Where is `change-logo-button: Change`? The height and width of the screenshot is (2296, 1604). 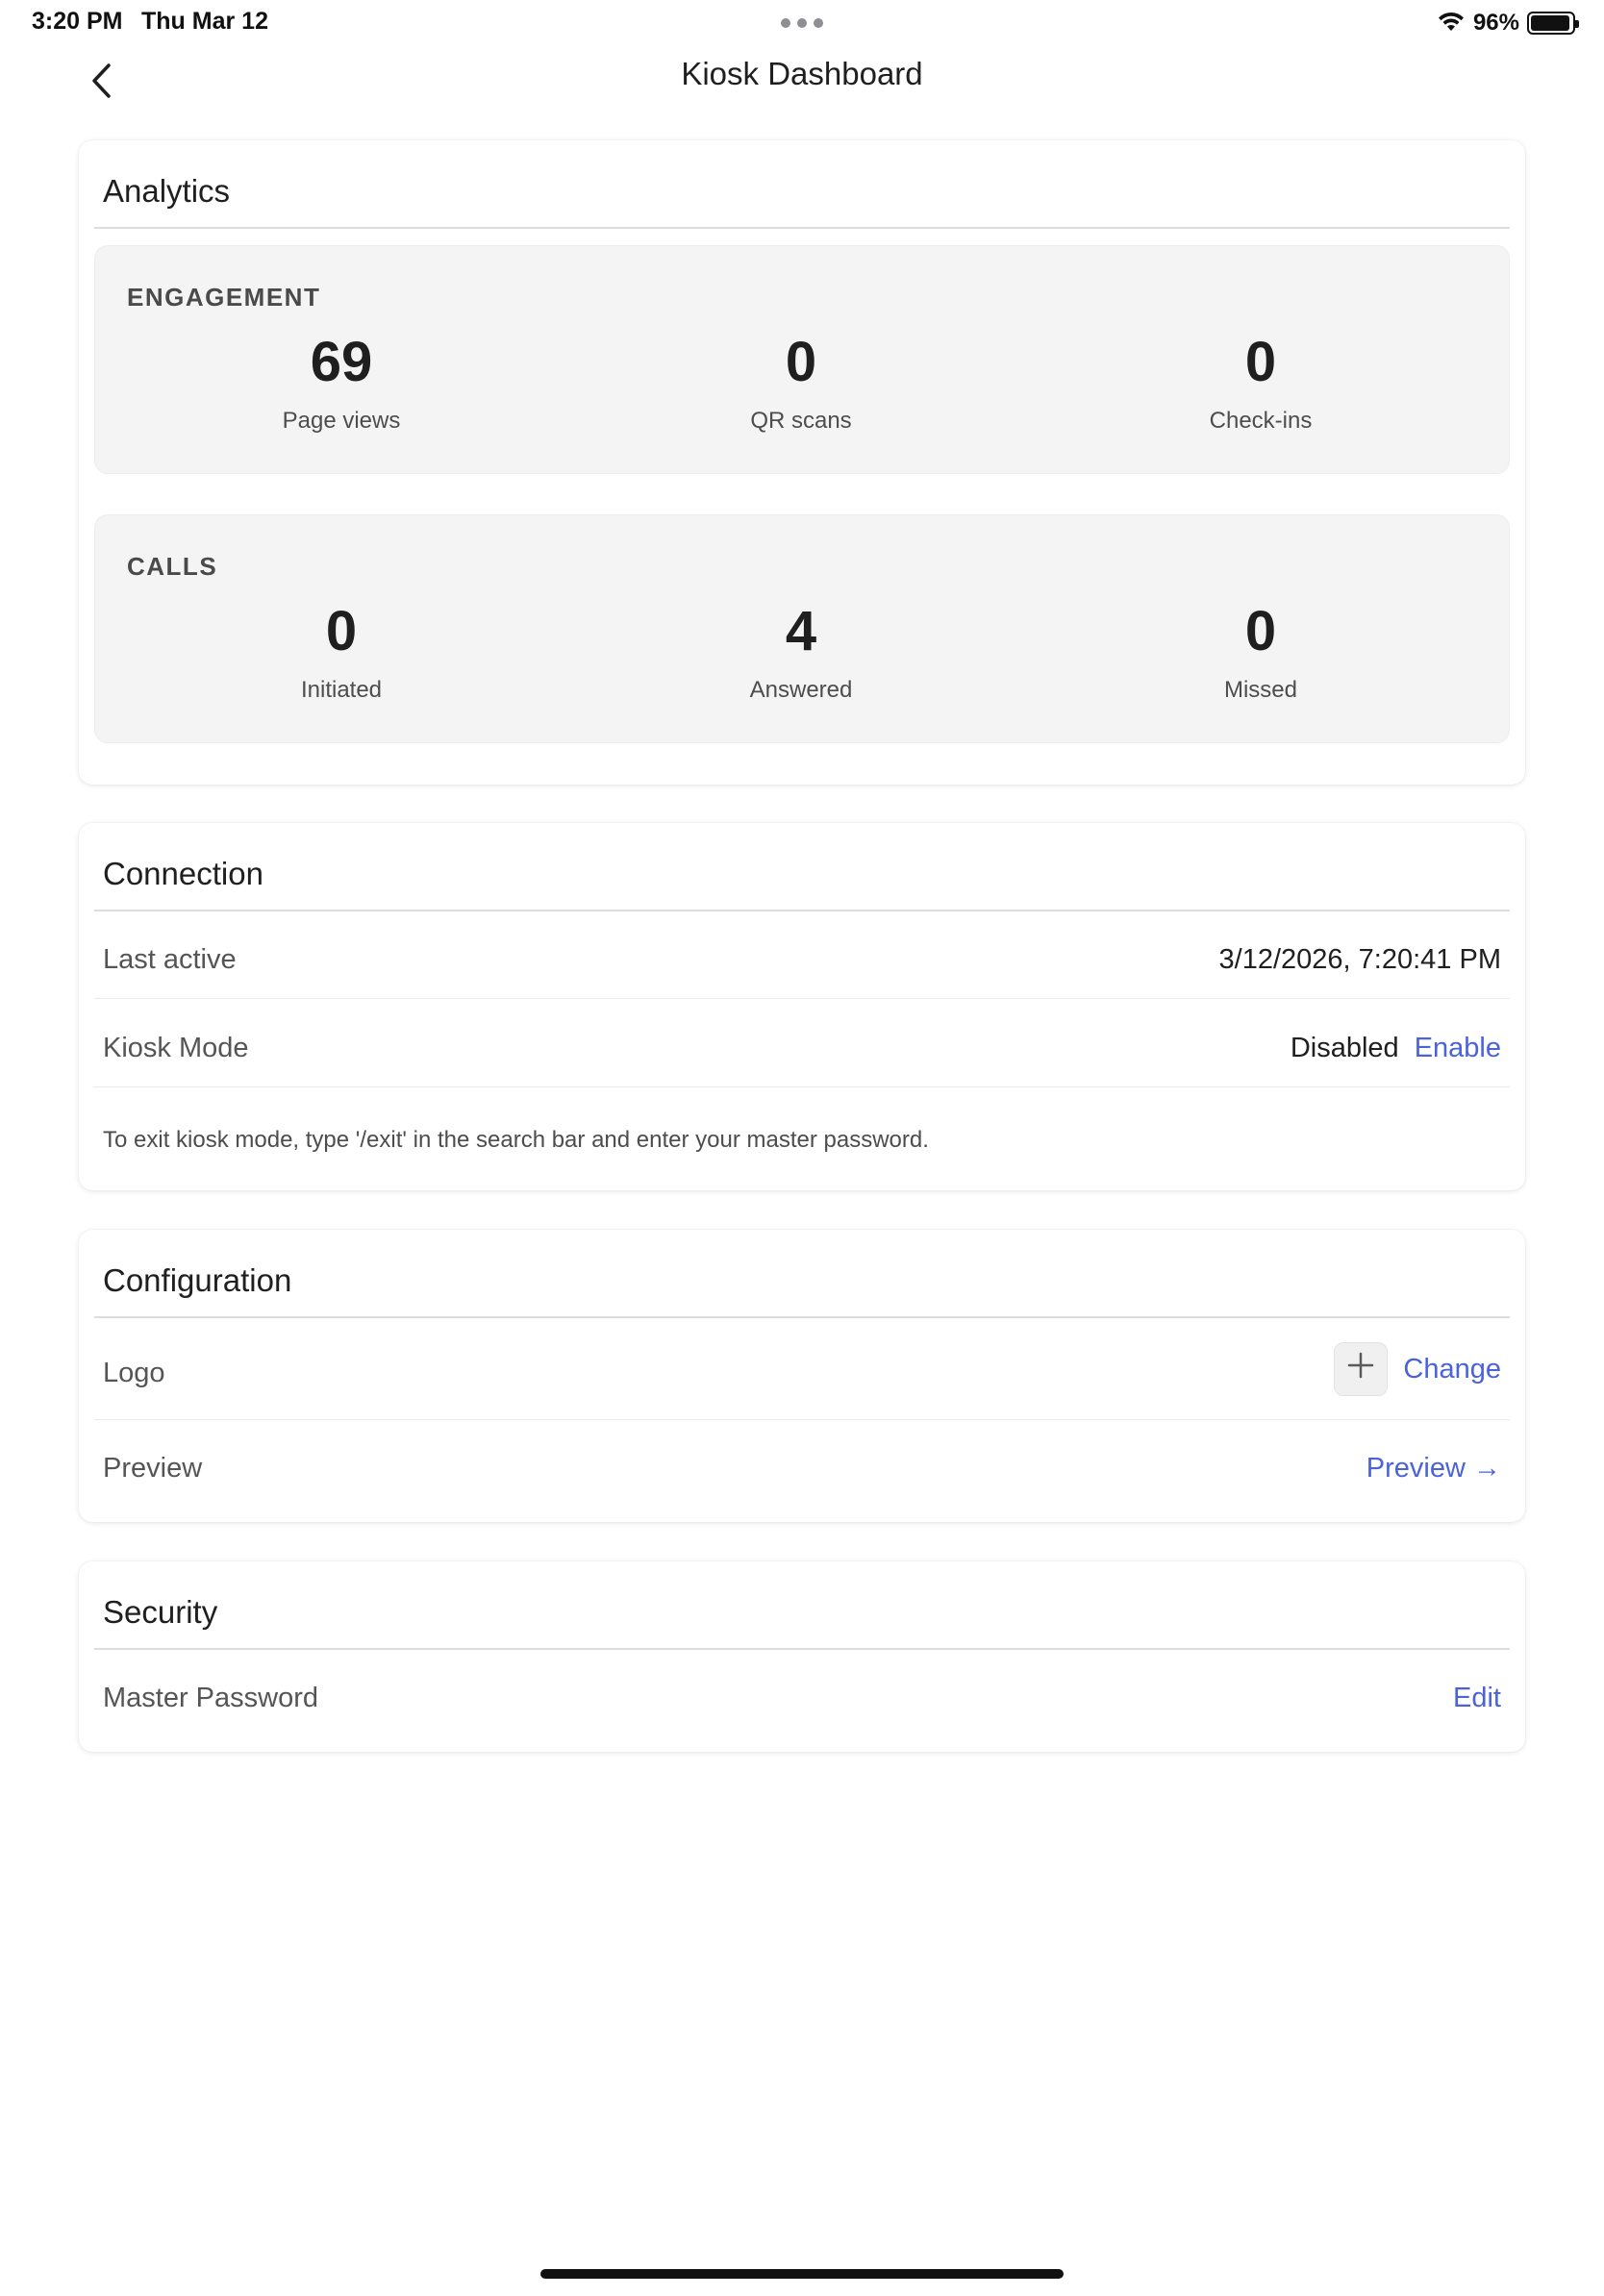 change-logo-button: Change is located at coordinates (1452, 1369).